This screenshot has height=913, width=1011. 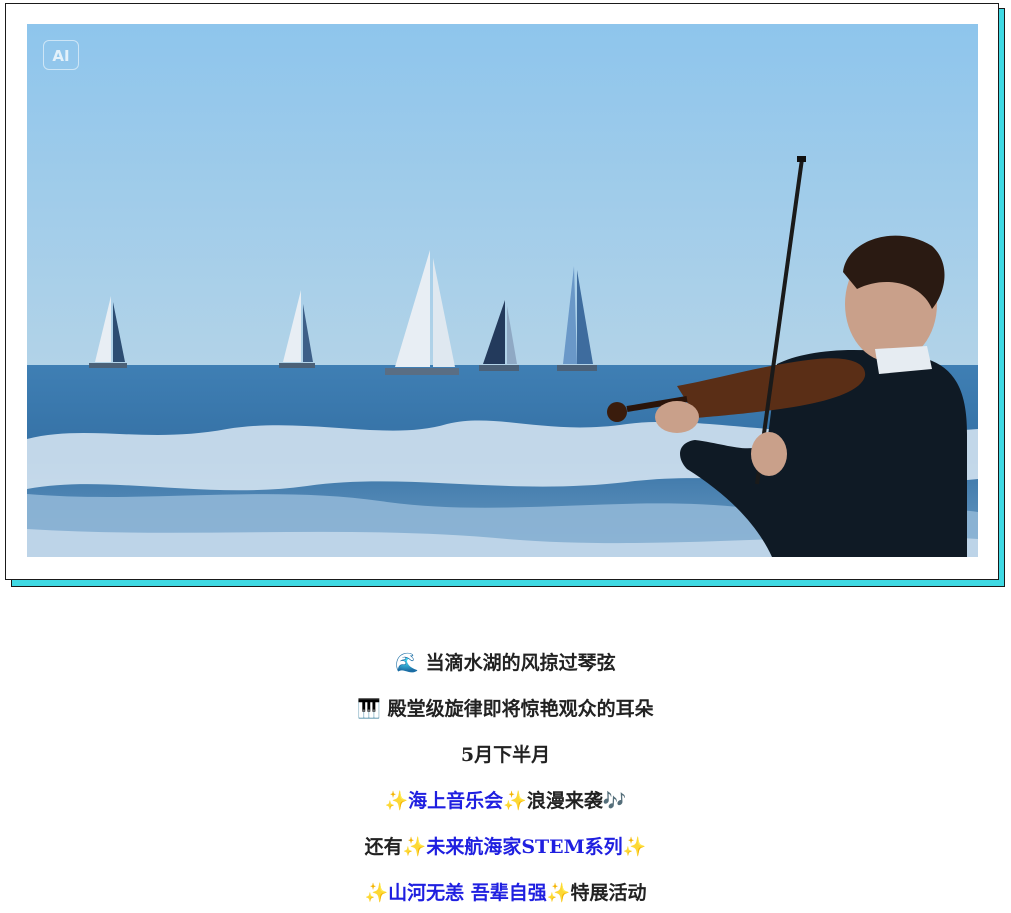 I want to click on caption-line-3: 5月下半月, so click(x=505, y=755).